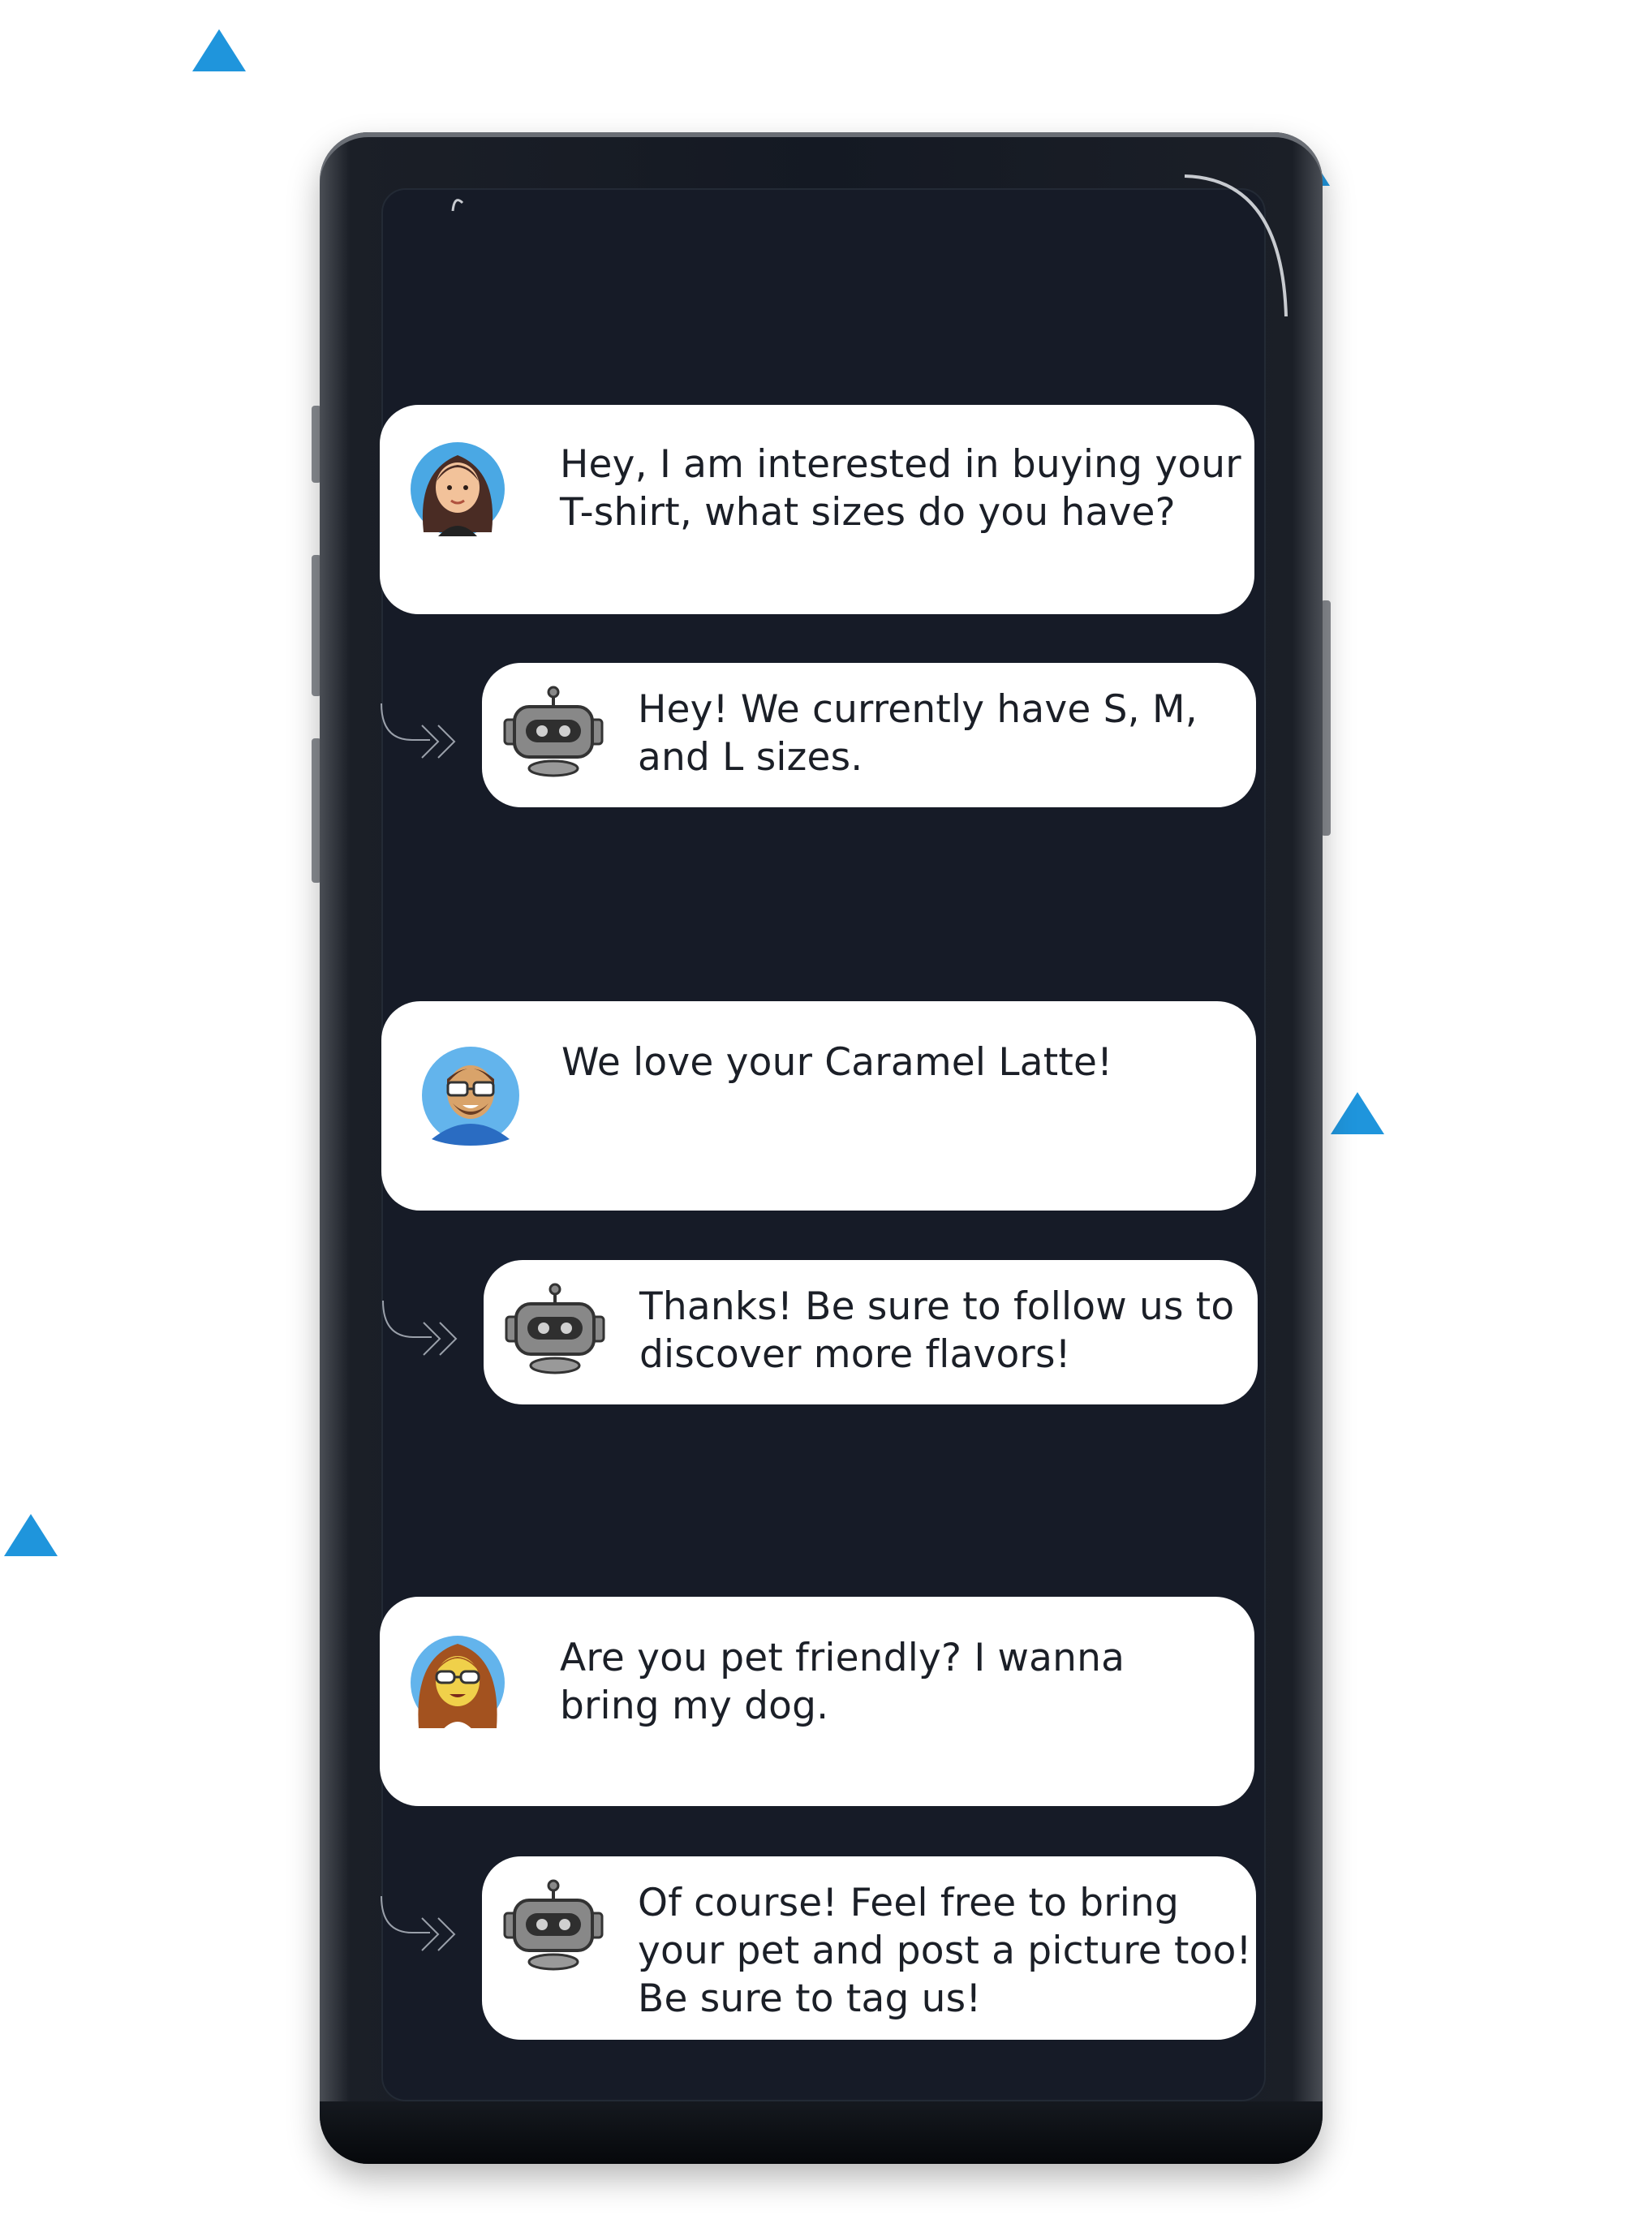 The height and width of the screenshot is (2215, 1652). Describe the element at coordinates (821, 2132) in the screenshot. I see `phone-bottom-bezel` at that location.